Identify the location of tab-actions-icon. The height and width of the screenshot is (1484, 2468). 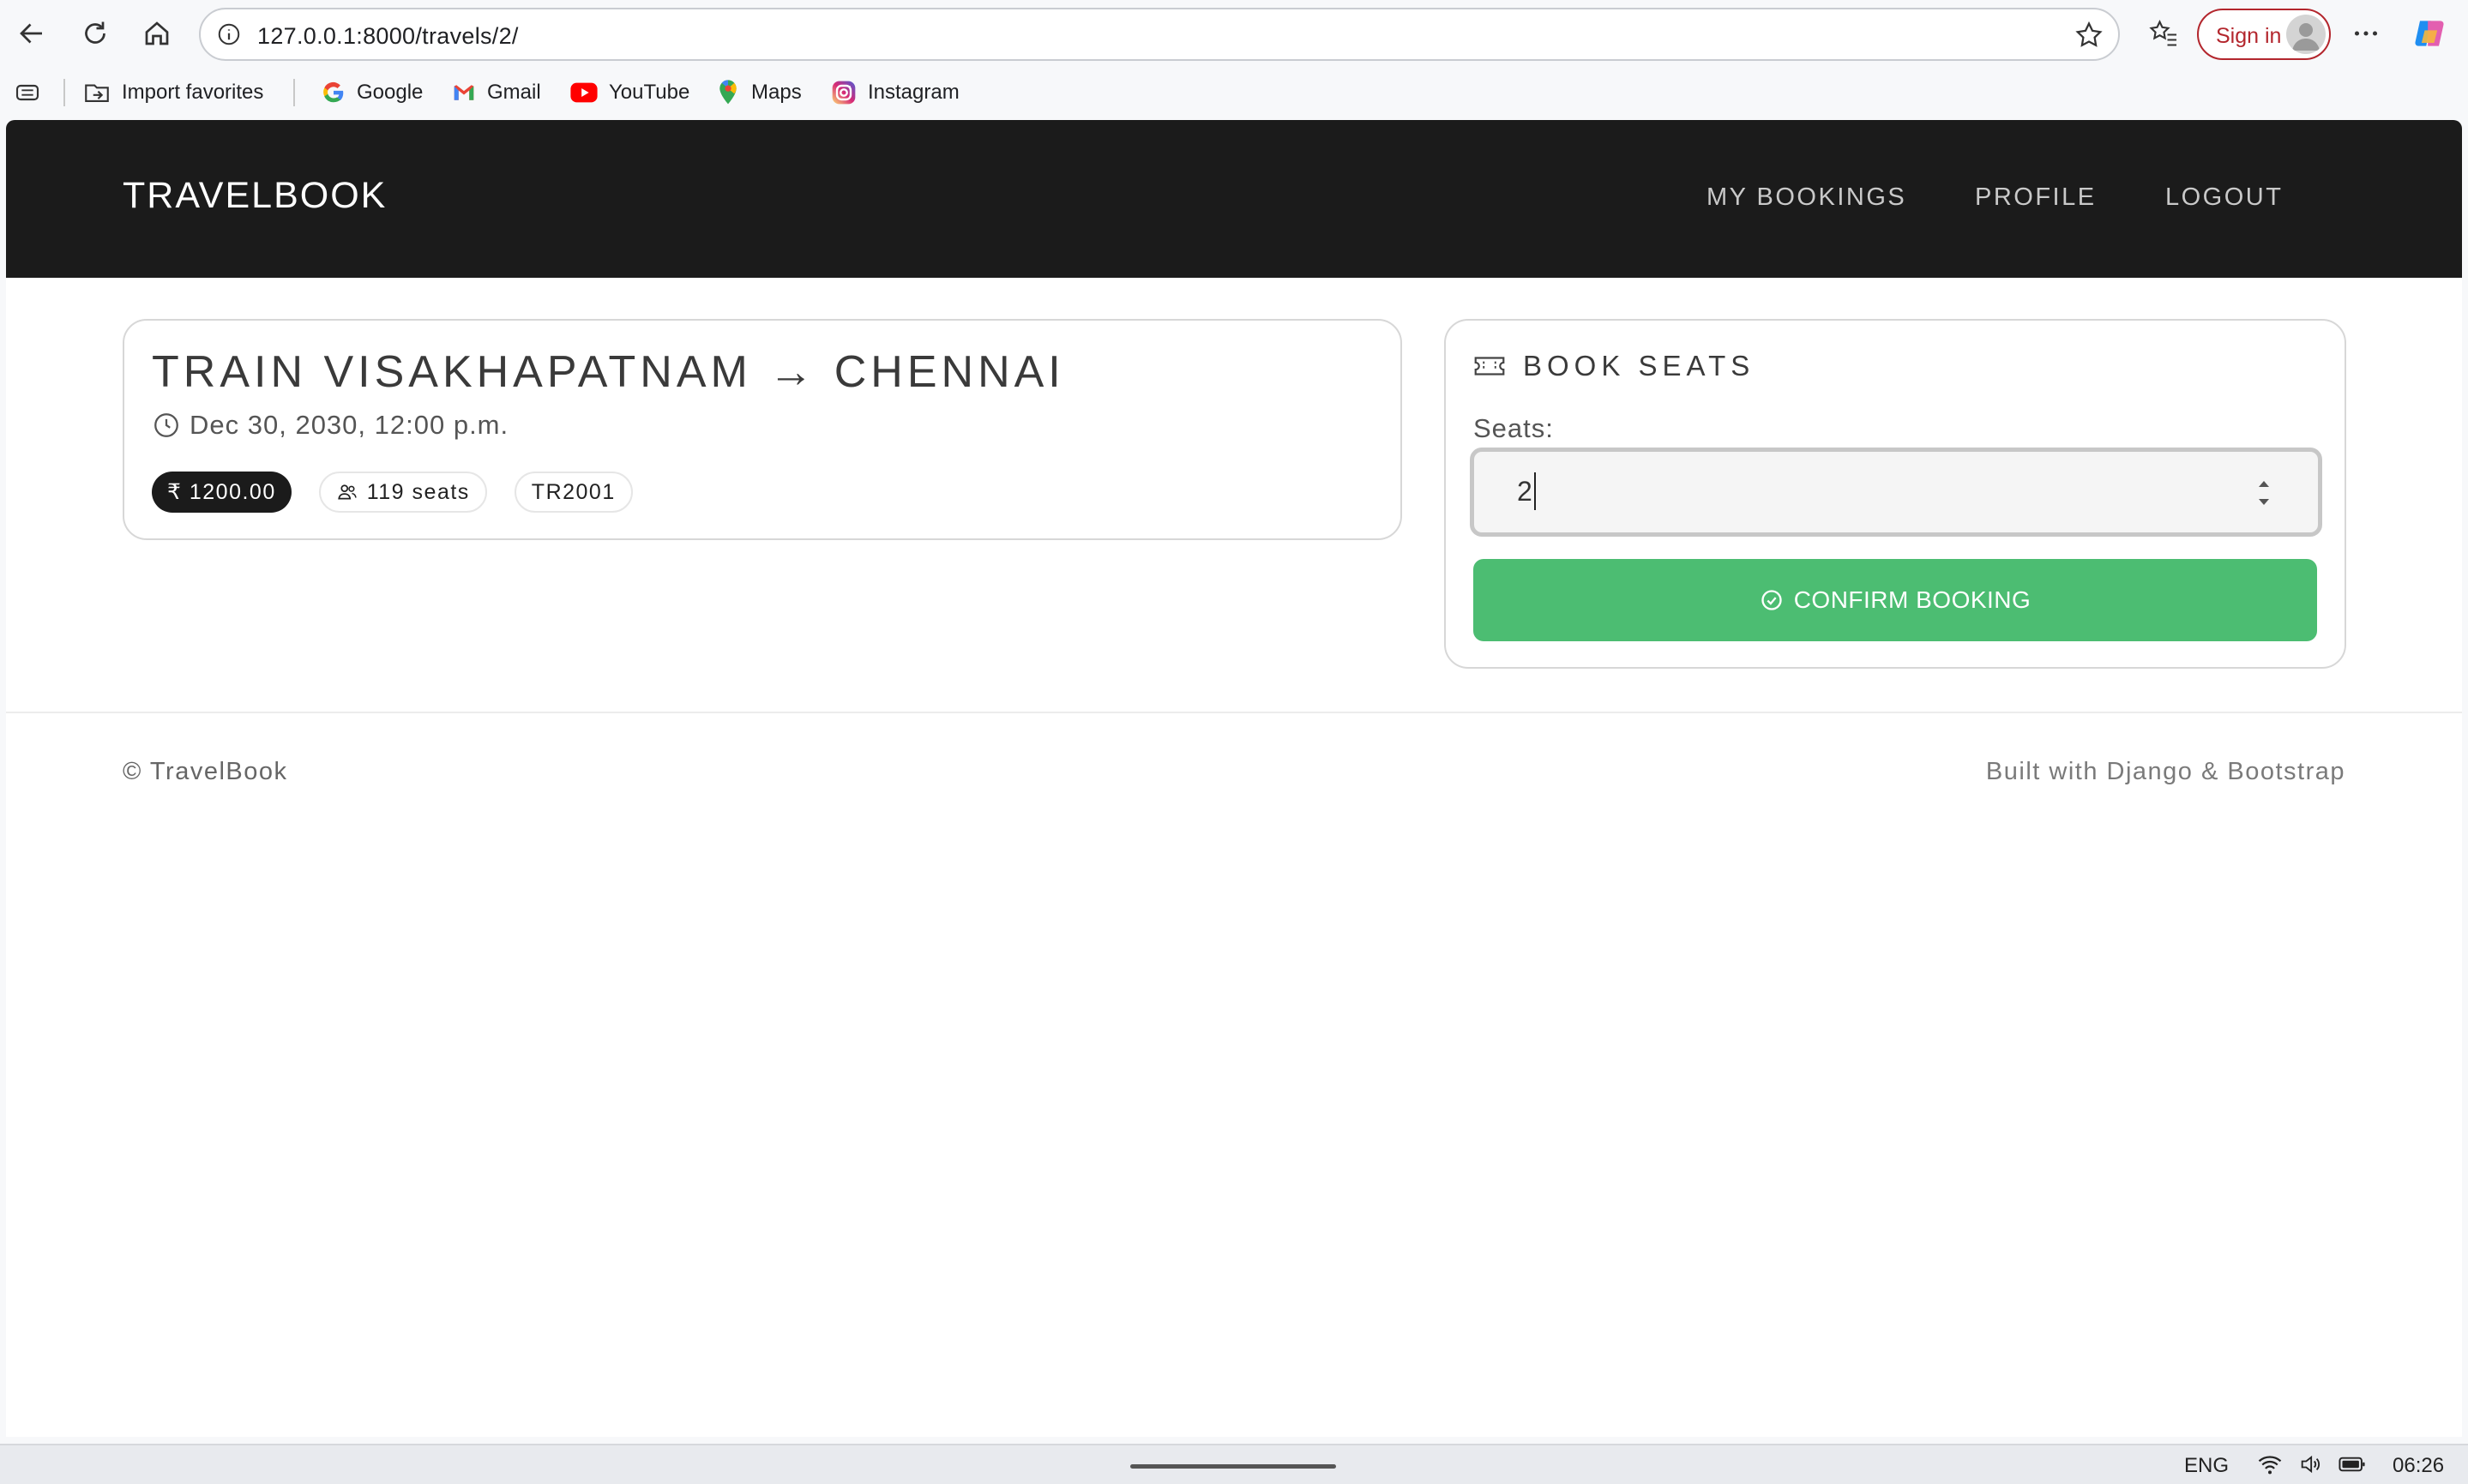
(27, 92).